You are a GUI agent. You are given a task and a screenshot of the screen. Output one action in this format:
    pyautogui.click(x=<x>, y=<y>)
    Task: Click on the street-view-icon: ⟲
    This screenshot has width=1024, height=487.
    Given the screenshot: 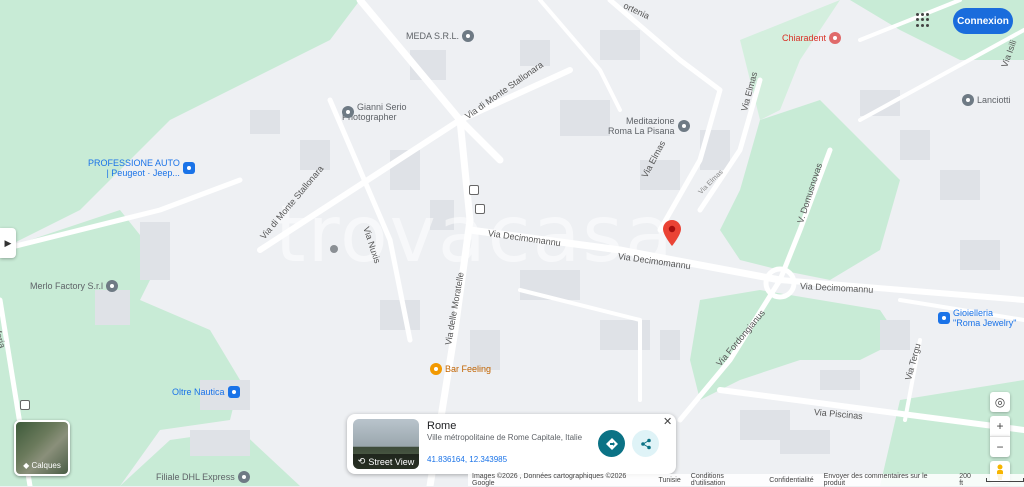 What is the action you would take?
    pyautogui.click(x=361, y=461)
    